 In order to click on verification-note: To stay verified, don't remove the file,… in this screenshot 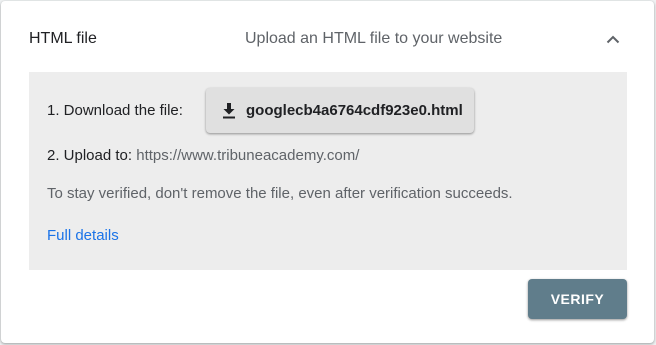, I will do `click(280, 193)`.